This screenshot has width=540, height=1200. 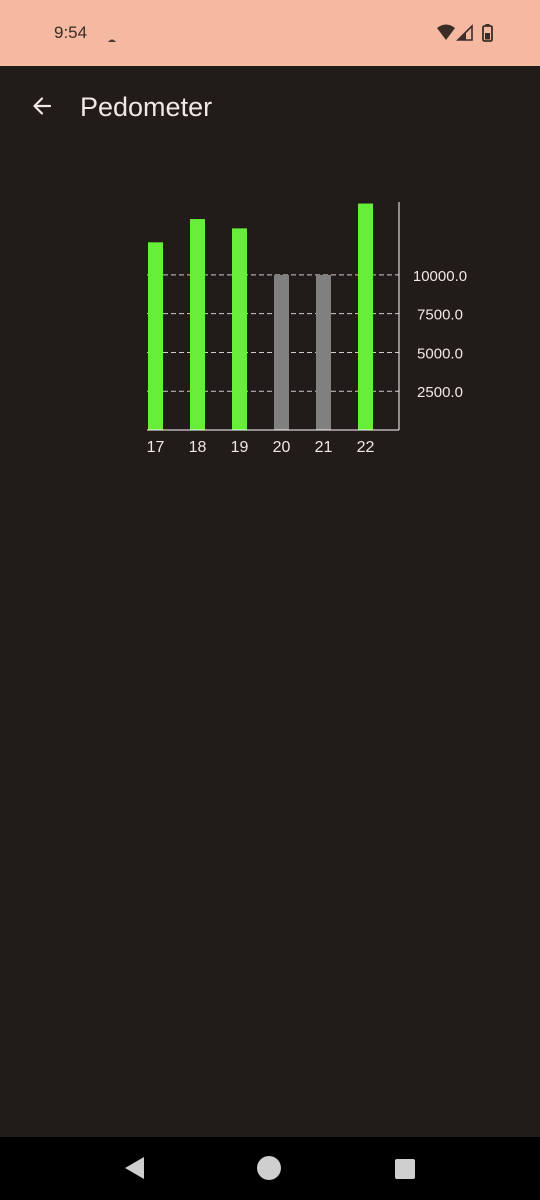 I want to click on circle-home-icon, so click(x=269, y=1168).